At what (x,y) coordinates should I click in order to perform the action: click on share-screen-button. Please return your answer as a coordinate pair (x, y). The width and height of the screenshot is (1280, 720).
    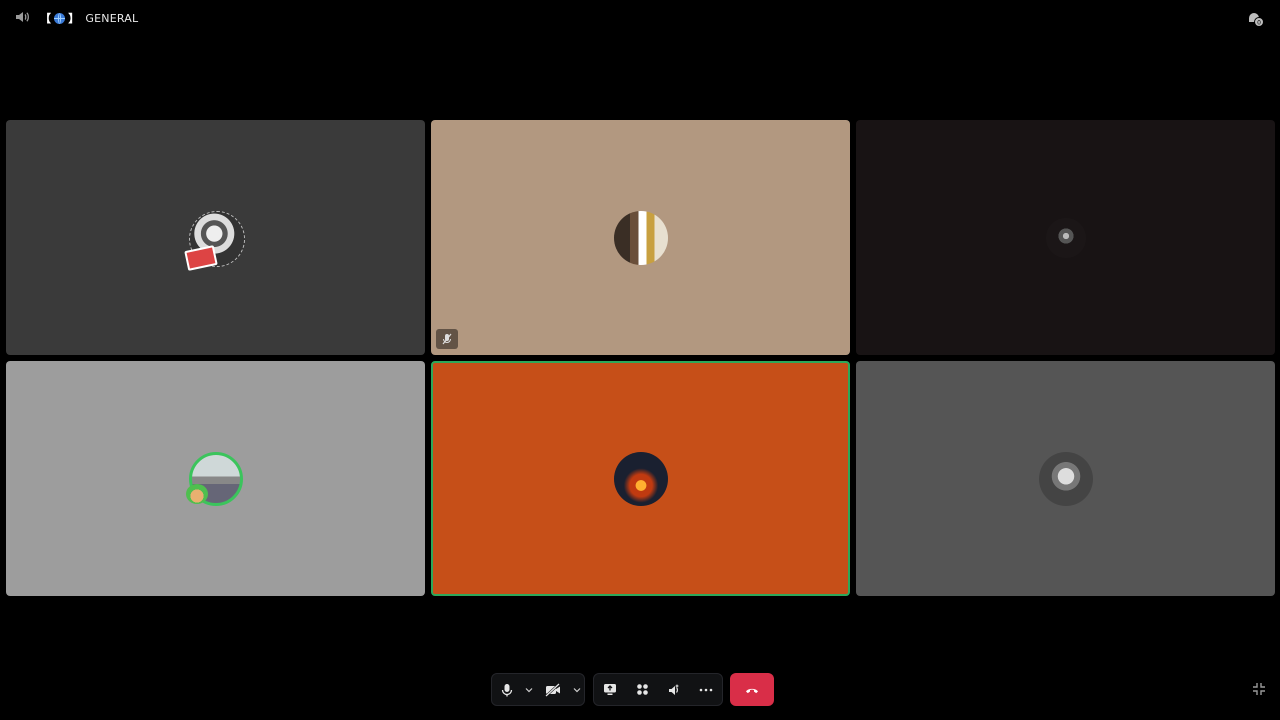
    Looking at the image, I should click on (610, 689).